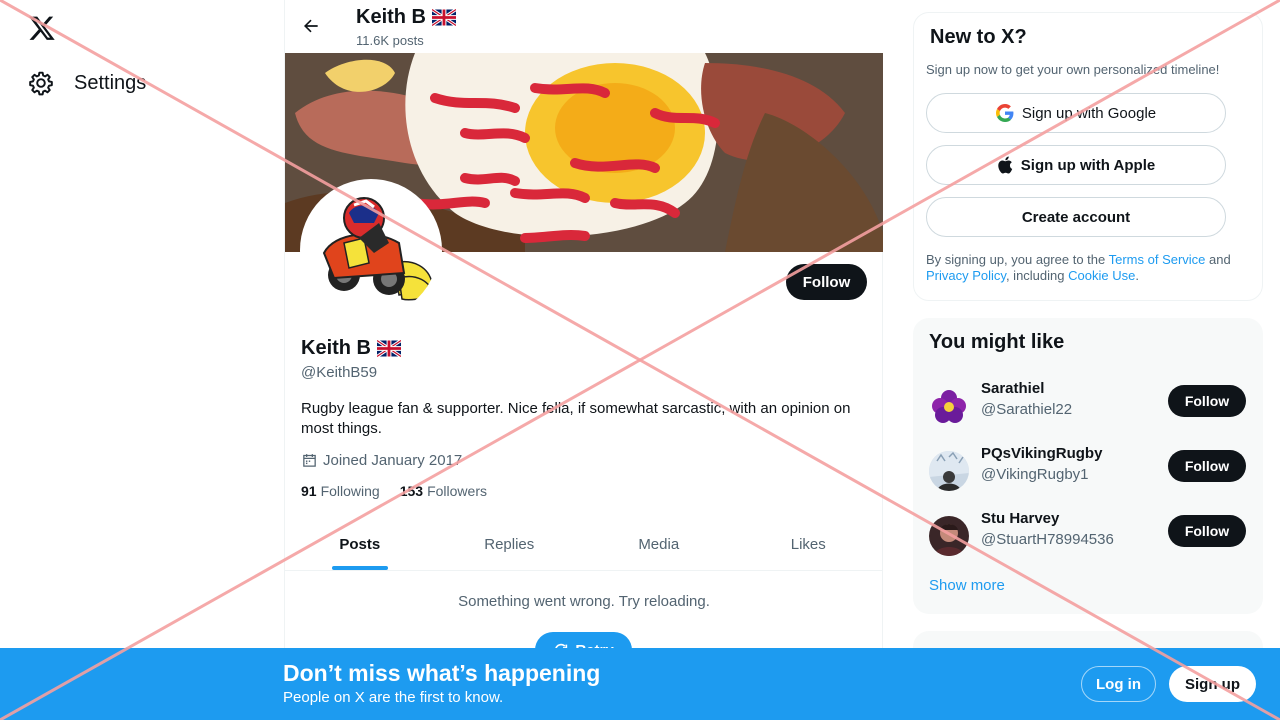  I want to click on calendar-icon, so click(309, 460).